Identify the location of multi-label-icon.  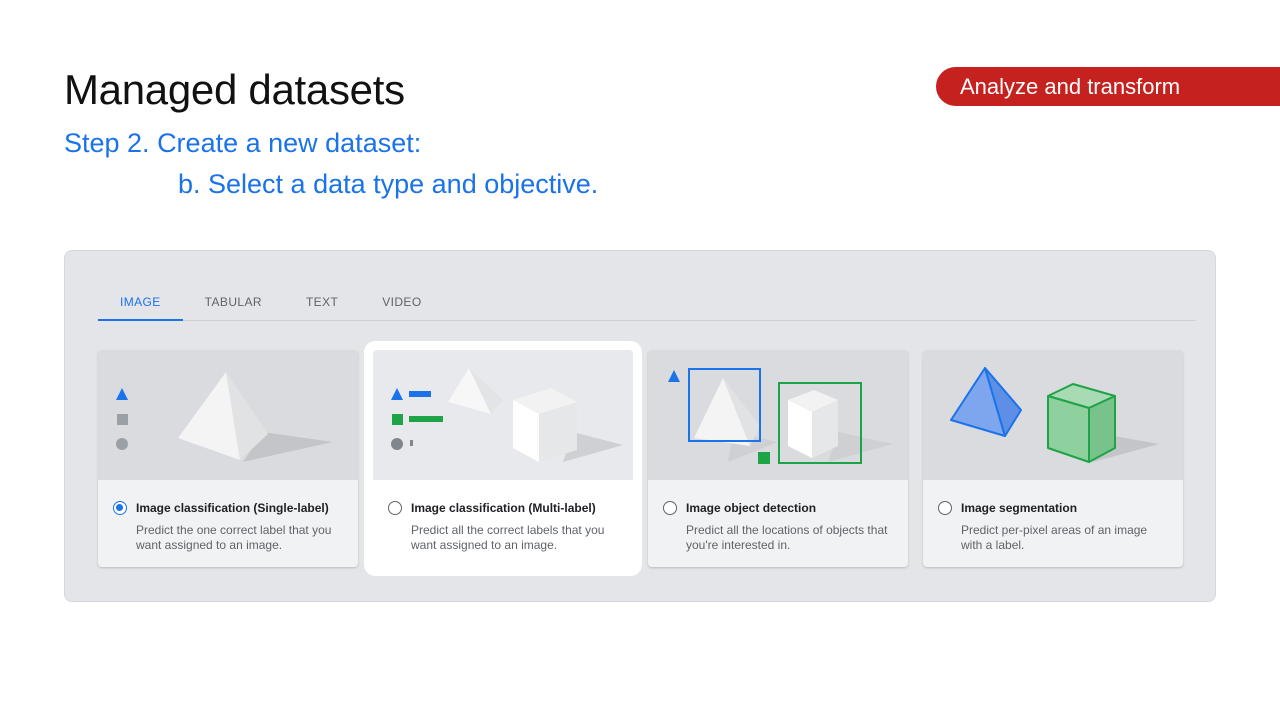
(503, 415).